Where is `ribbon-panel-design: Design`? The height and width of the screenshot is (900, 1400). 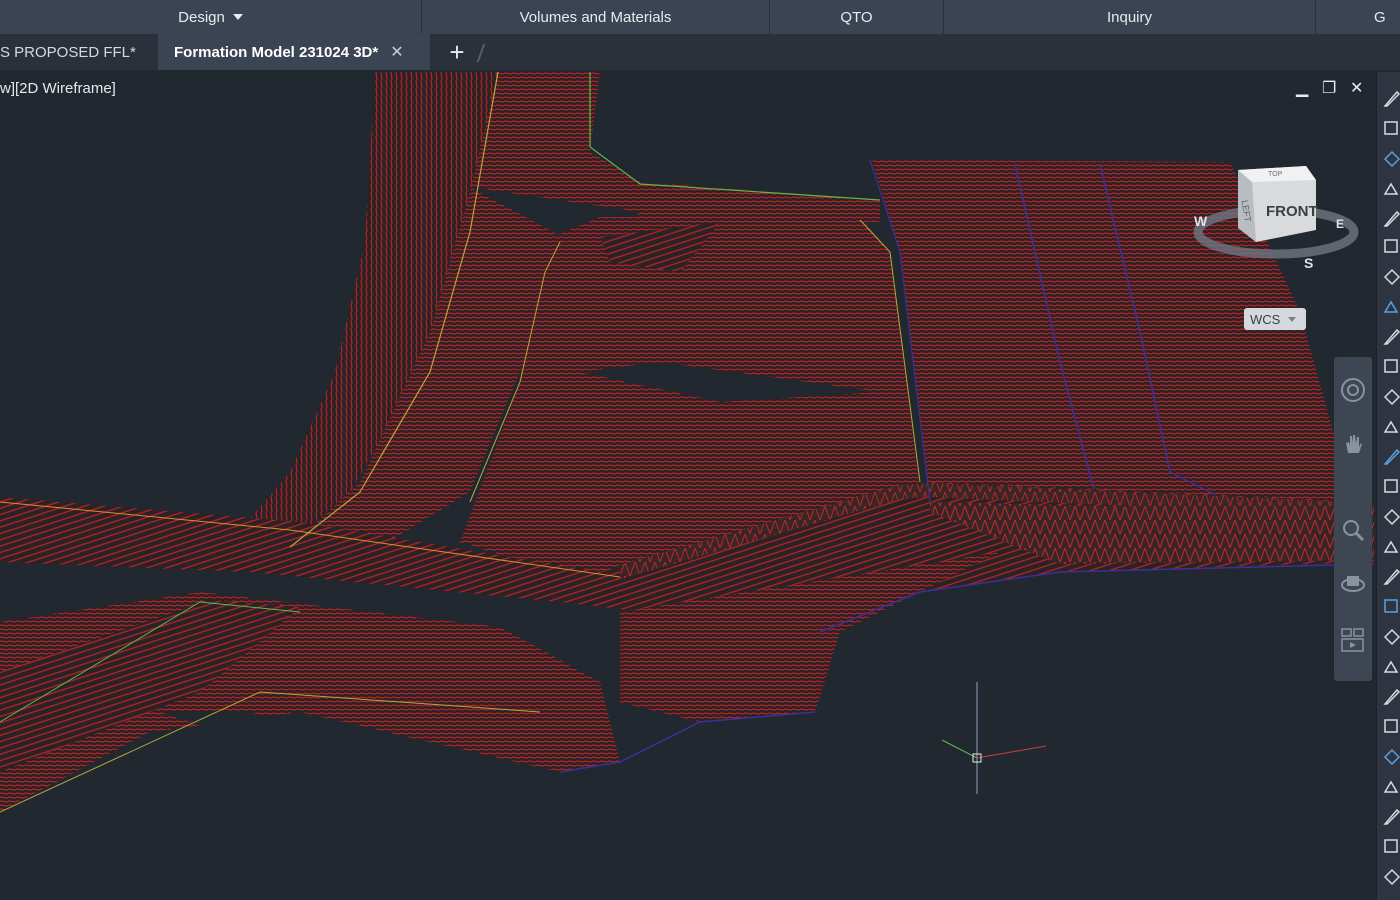 ribbon-panel-design: Design is located at coordinates (211, 17).